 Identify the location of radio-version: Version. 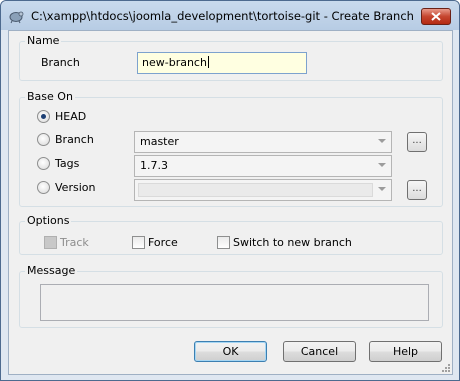
(66, 187).